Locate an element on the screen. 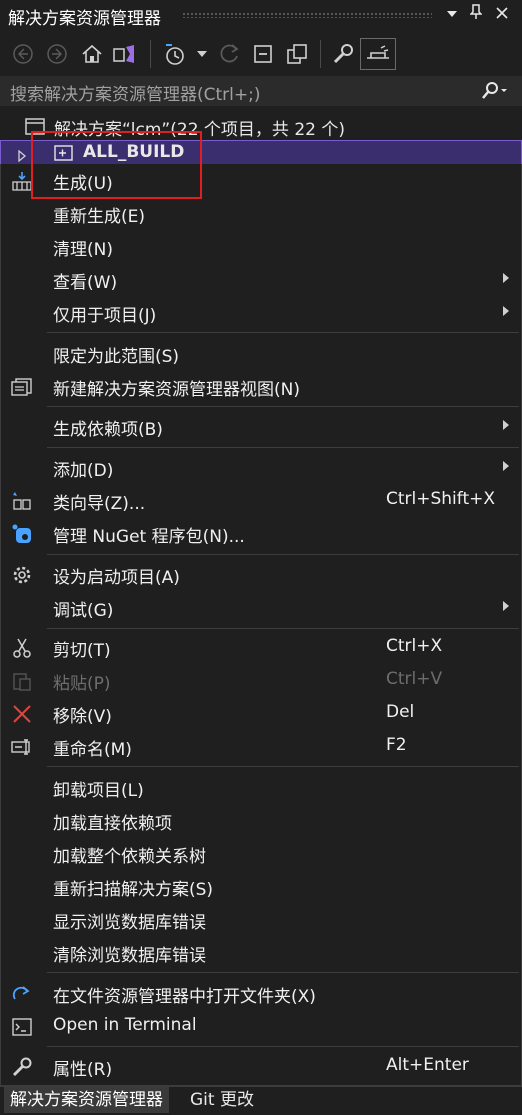 The width and height of the screenshot is (522, 1115). menu-shortcut: Alt+Enter is located at coordinates (427, 1065).